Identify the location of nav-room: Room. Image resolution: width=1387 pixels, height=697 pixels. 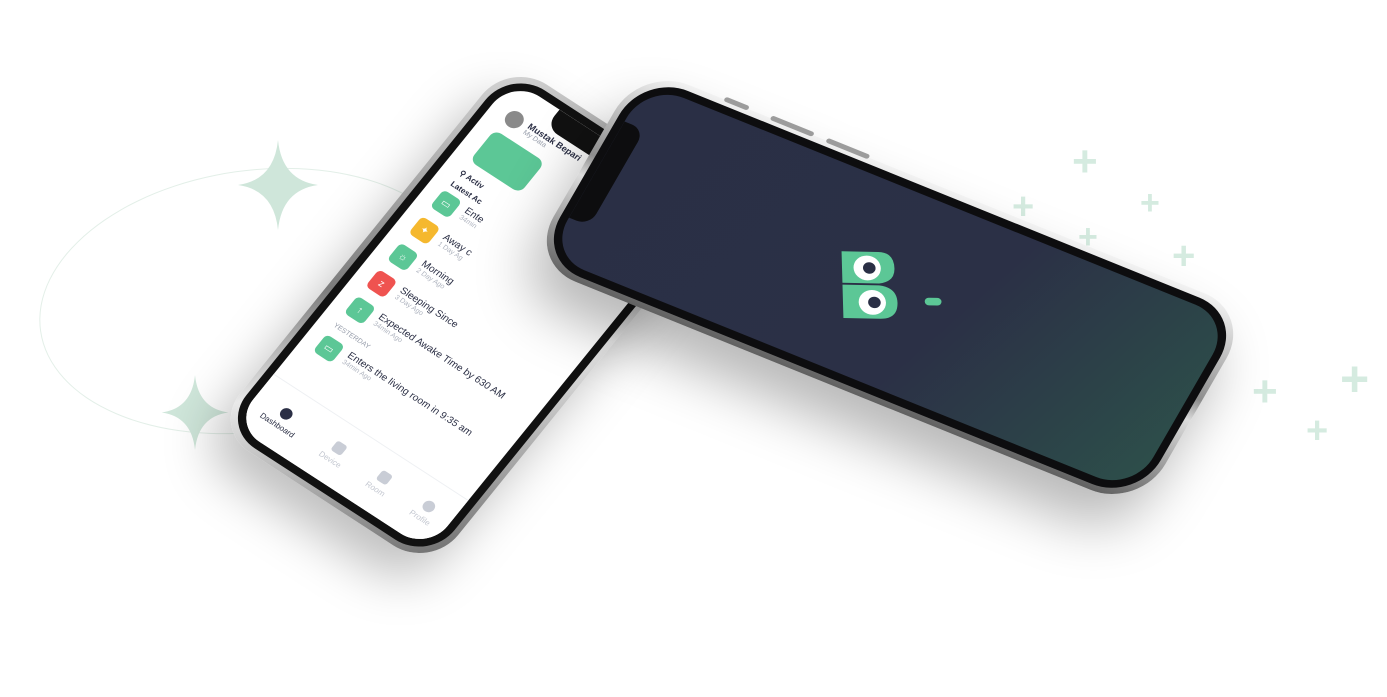
(381, 482).